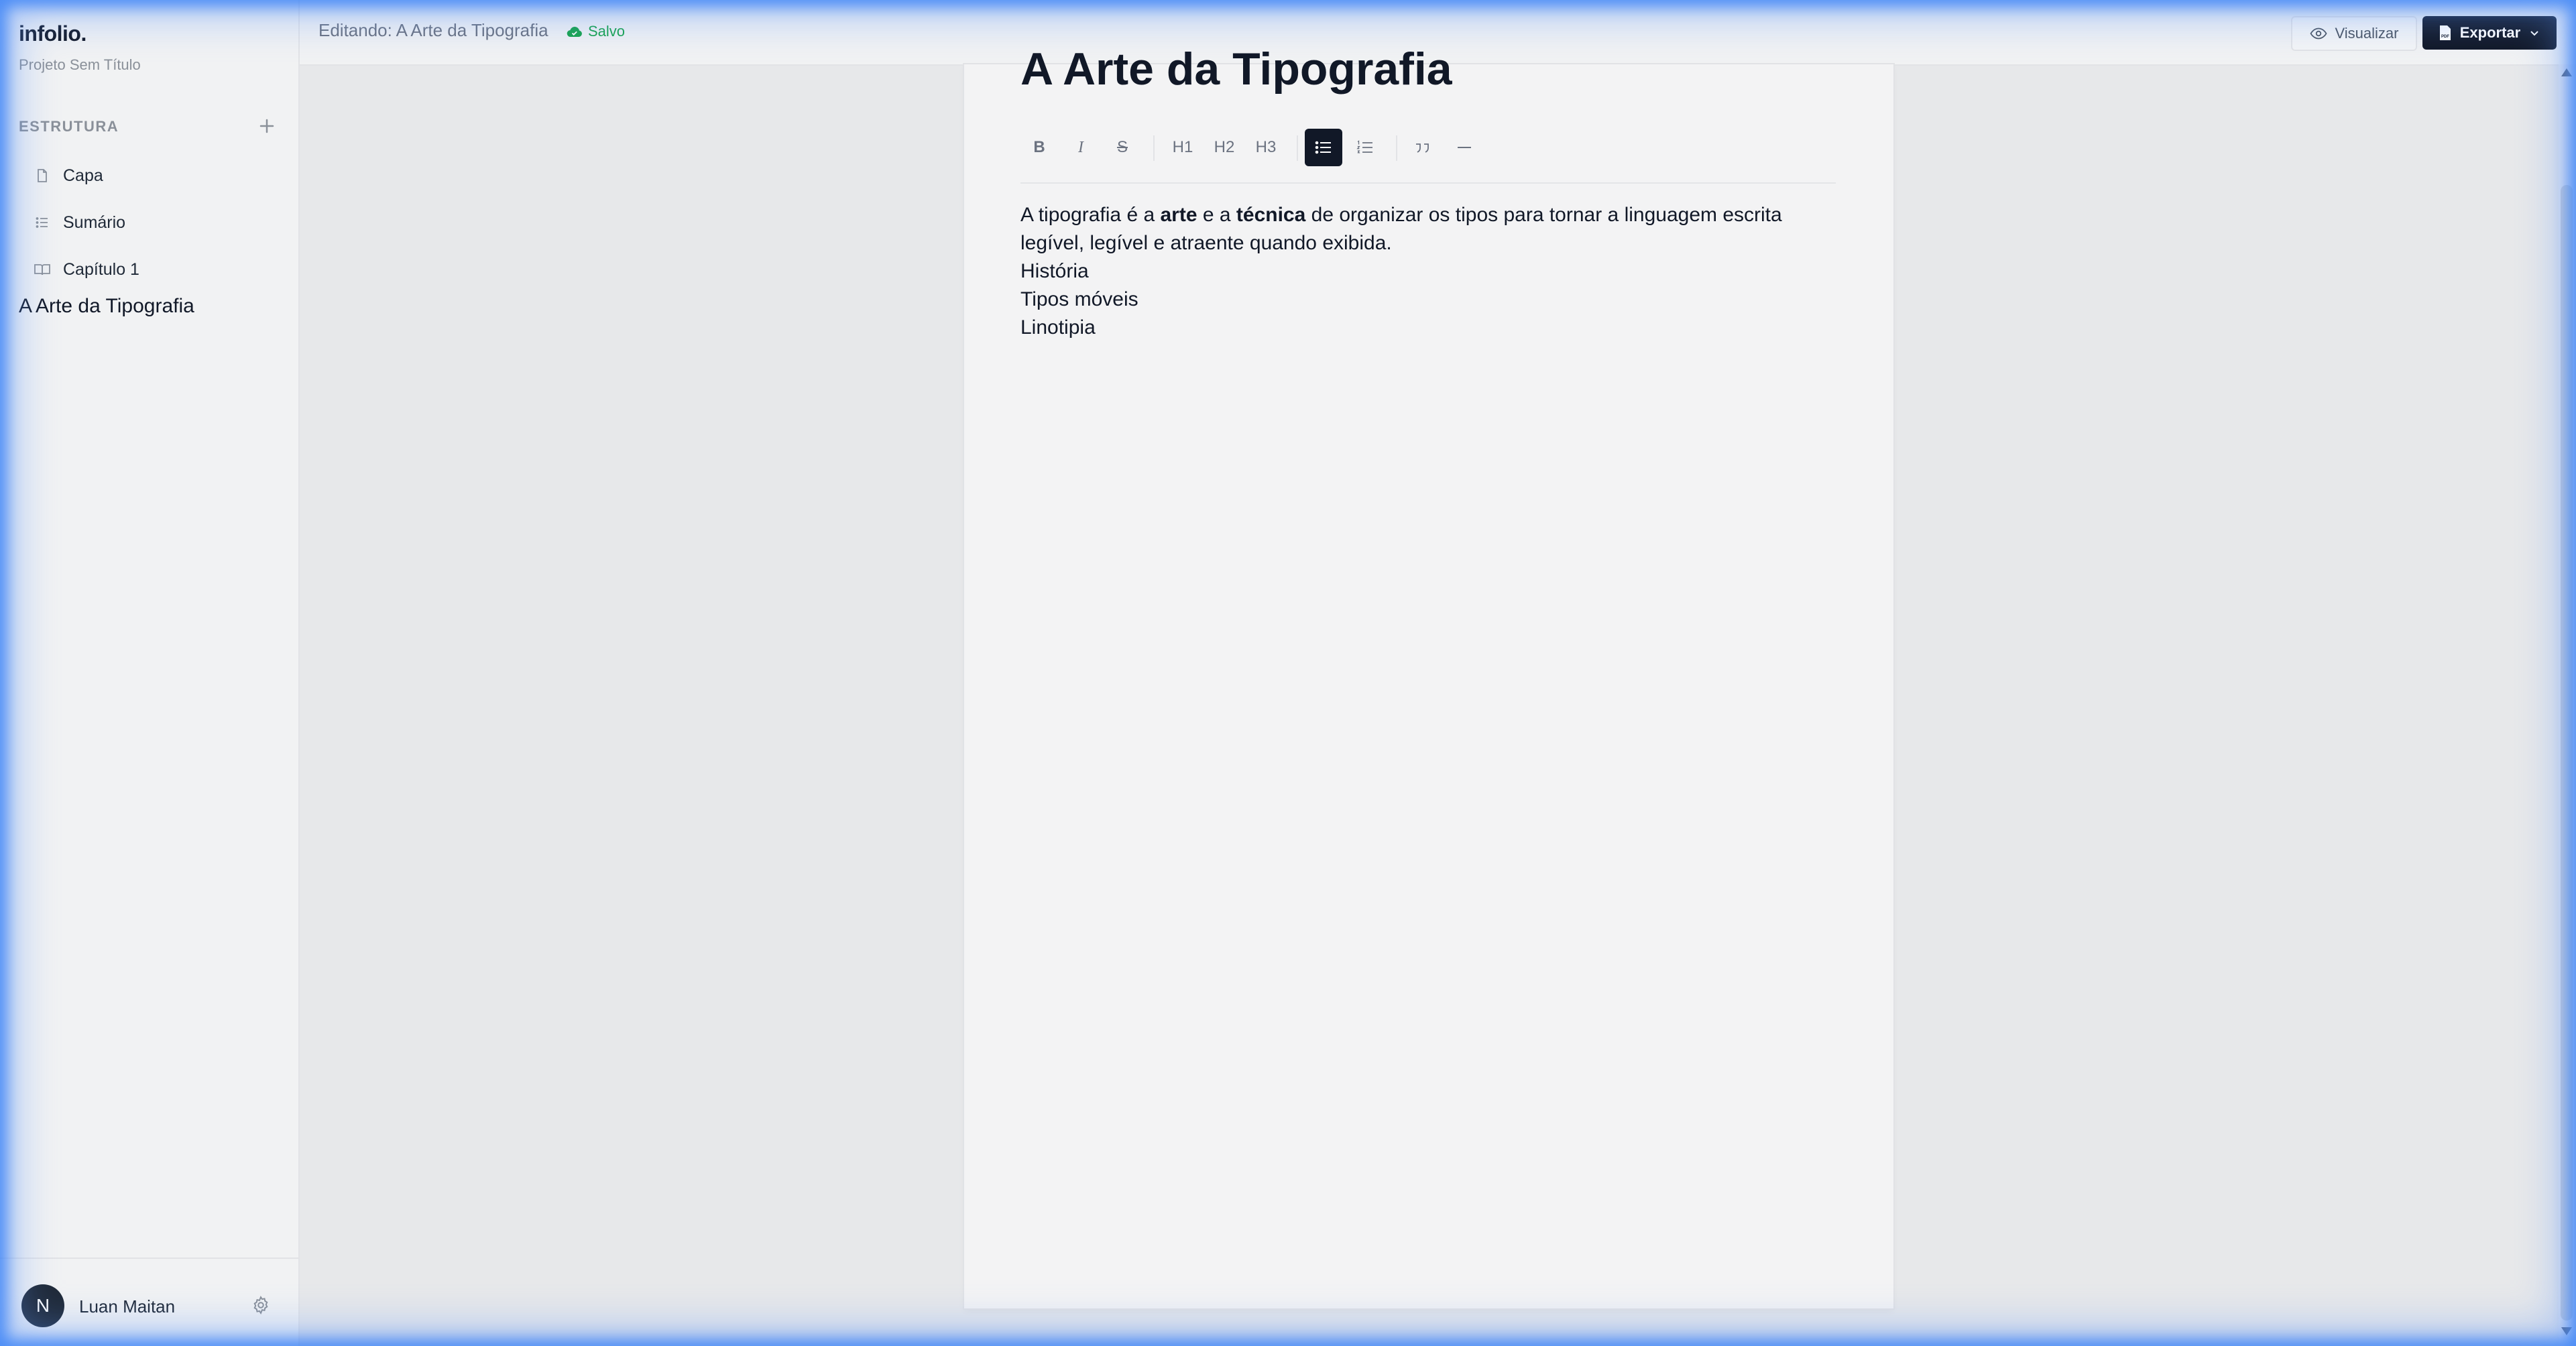 The height and width of the screenshot is (1346, 2576). What do you see at coordinates (607, 31) in the screenshot?
I see `saved-label: Salvo` at bounding box center [607, 31].